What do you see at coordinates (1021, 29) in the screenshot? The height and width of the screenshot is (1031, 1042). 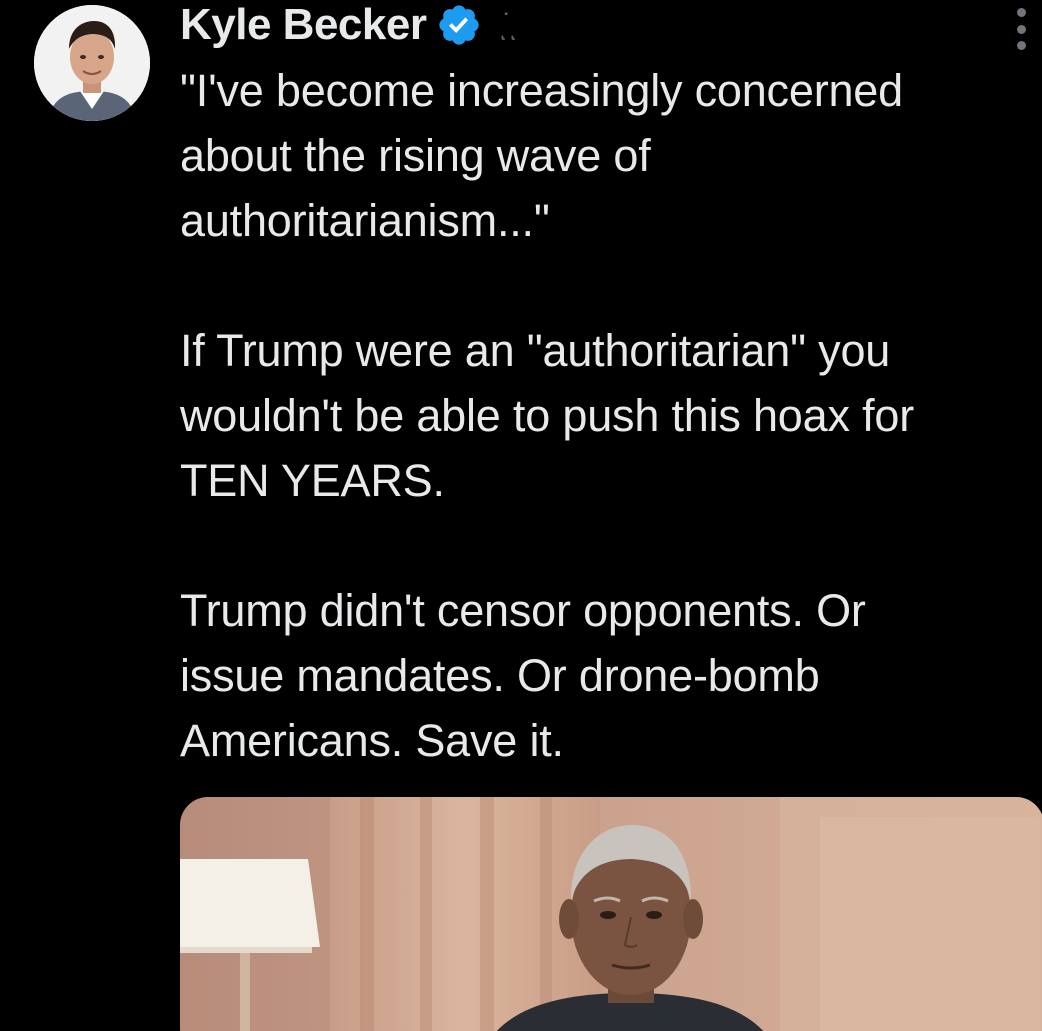 I see `more-options-icon` at bounding box center [1021, 29].